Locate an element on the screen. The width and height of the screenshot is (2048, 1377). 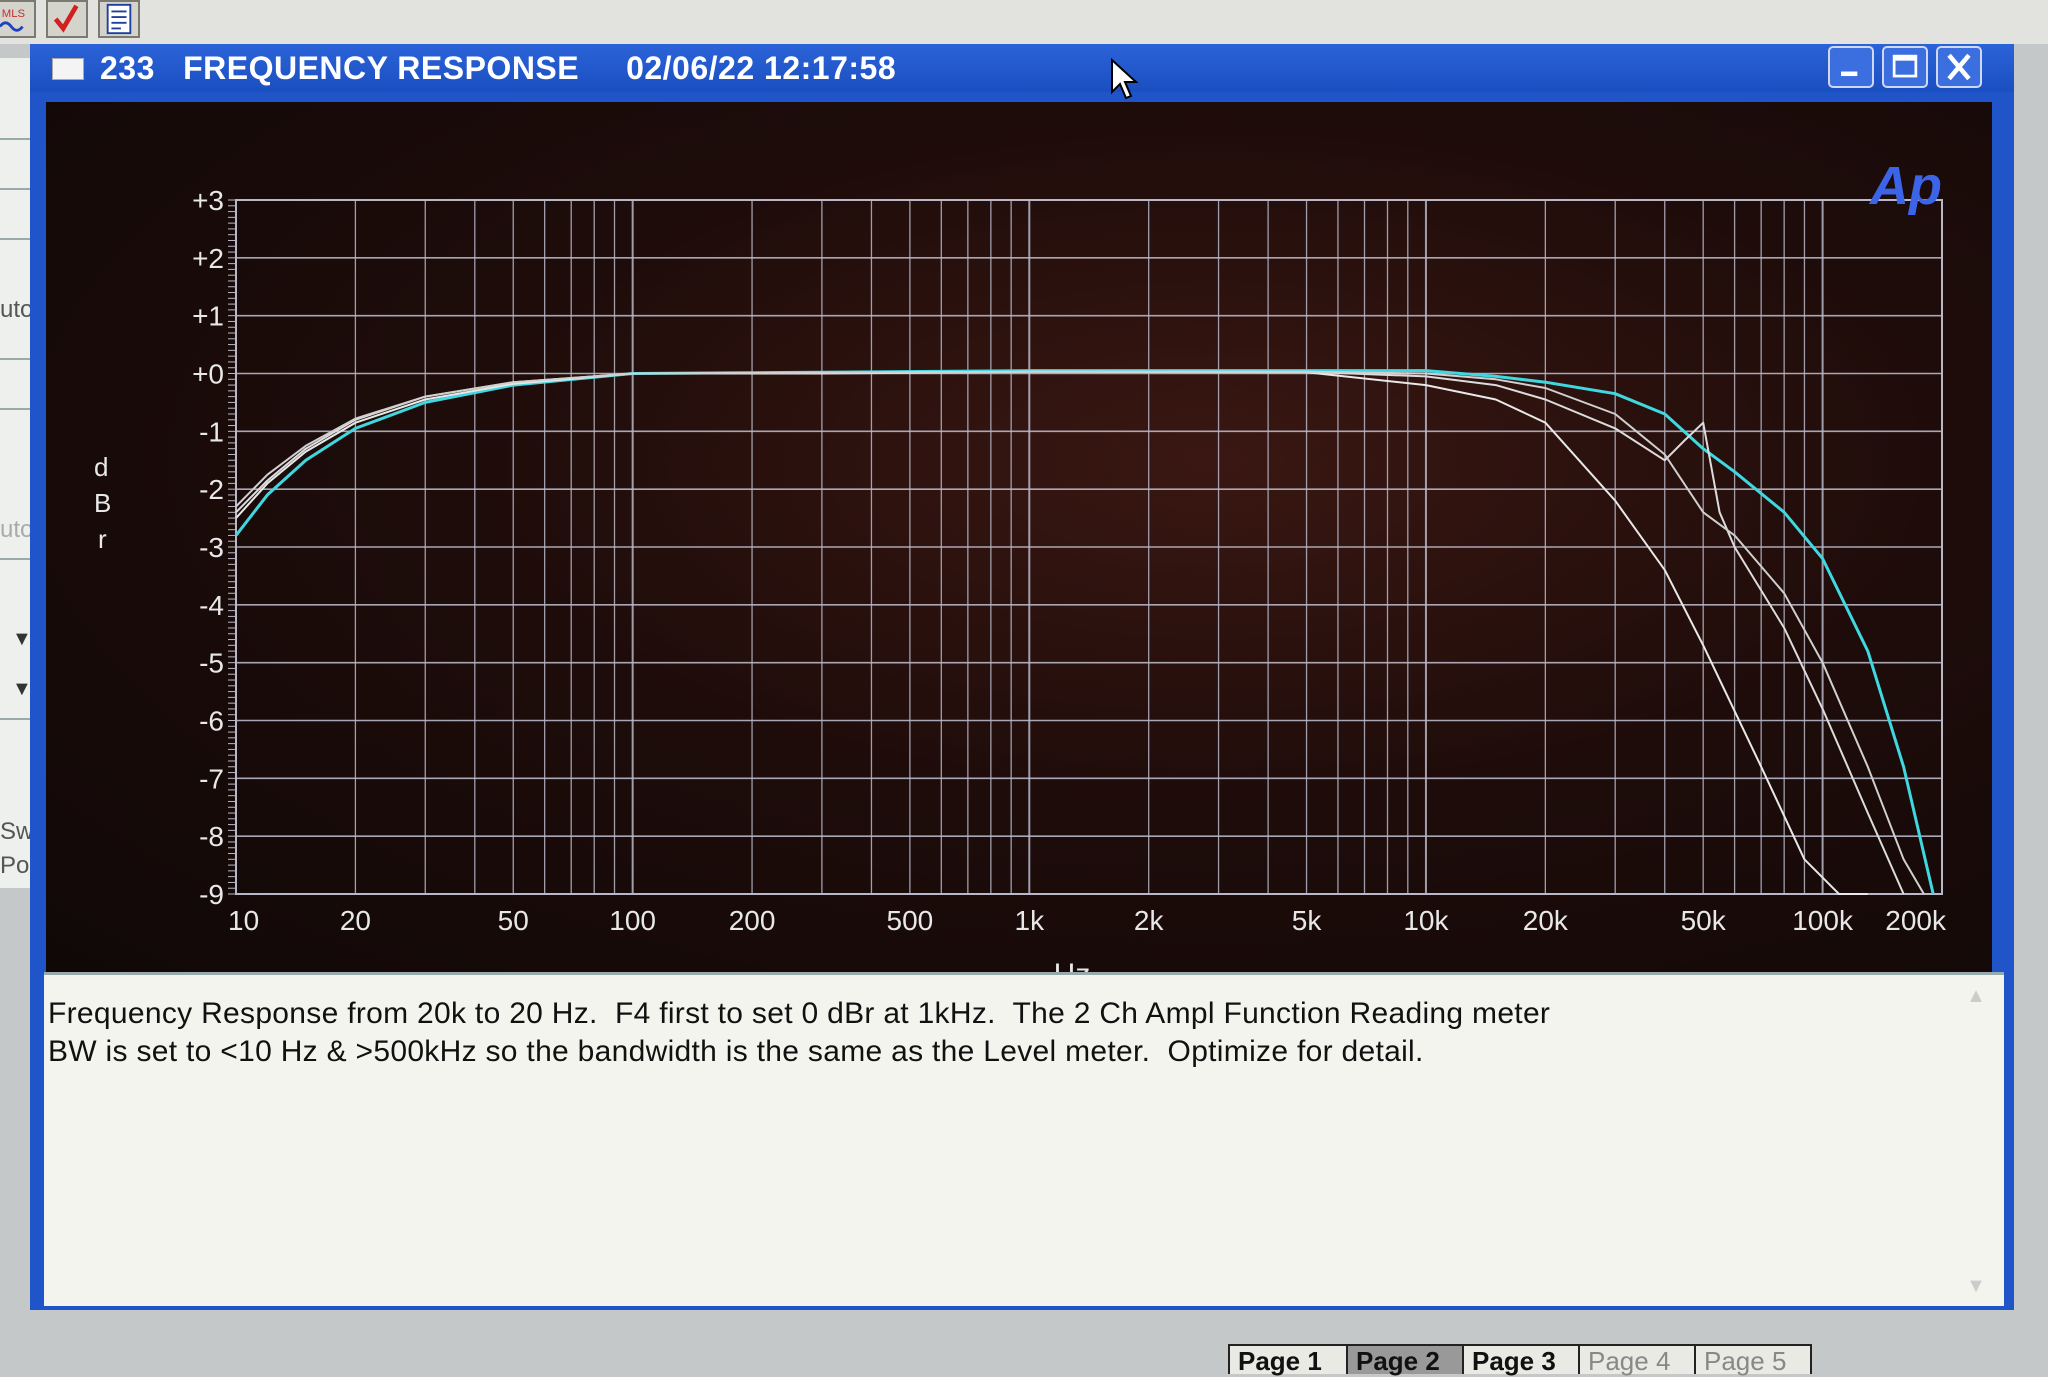
minimize-button is located at coordinates (1851, 67).